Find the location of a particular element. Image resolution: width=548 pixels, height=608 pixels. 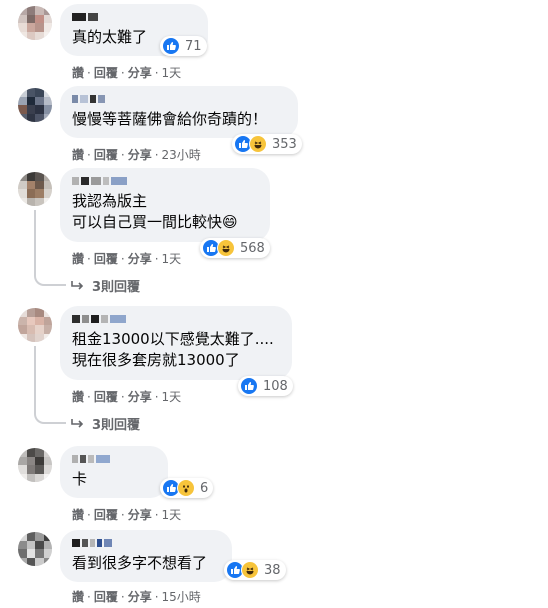

reaction-count: 568 is located at coordinates (252, 248).